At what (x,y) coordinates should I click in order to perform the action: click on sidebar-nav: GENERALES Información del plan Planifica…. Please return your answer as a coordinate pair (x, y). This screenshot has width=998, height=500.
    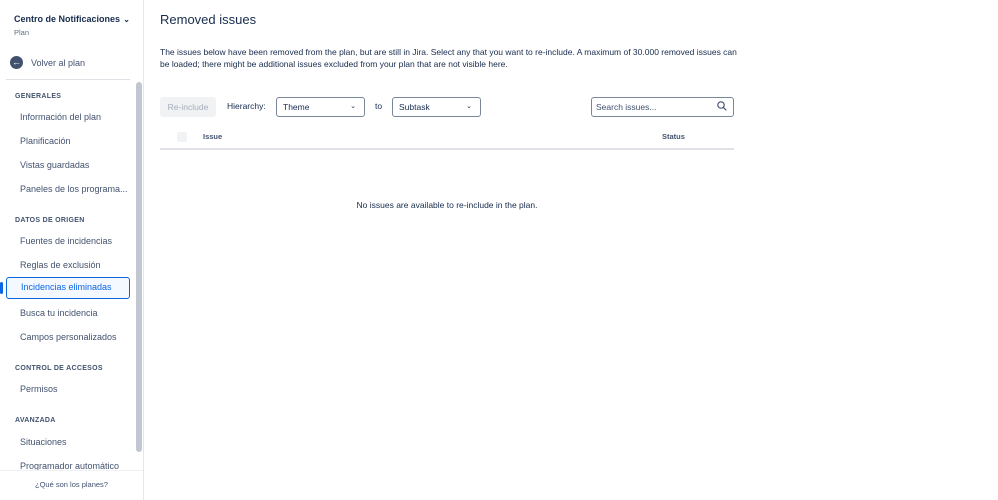
    Looking at the image, I should click on (67, 275).